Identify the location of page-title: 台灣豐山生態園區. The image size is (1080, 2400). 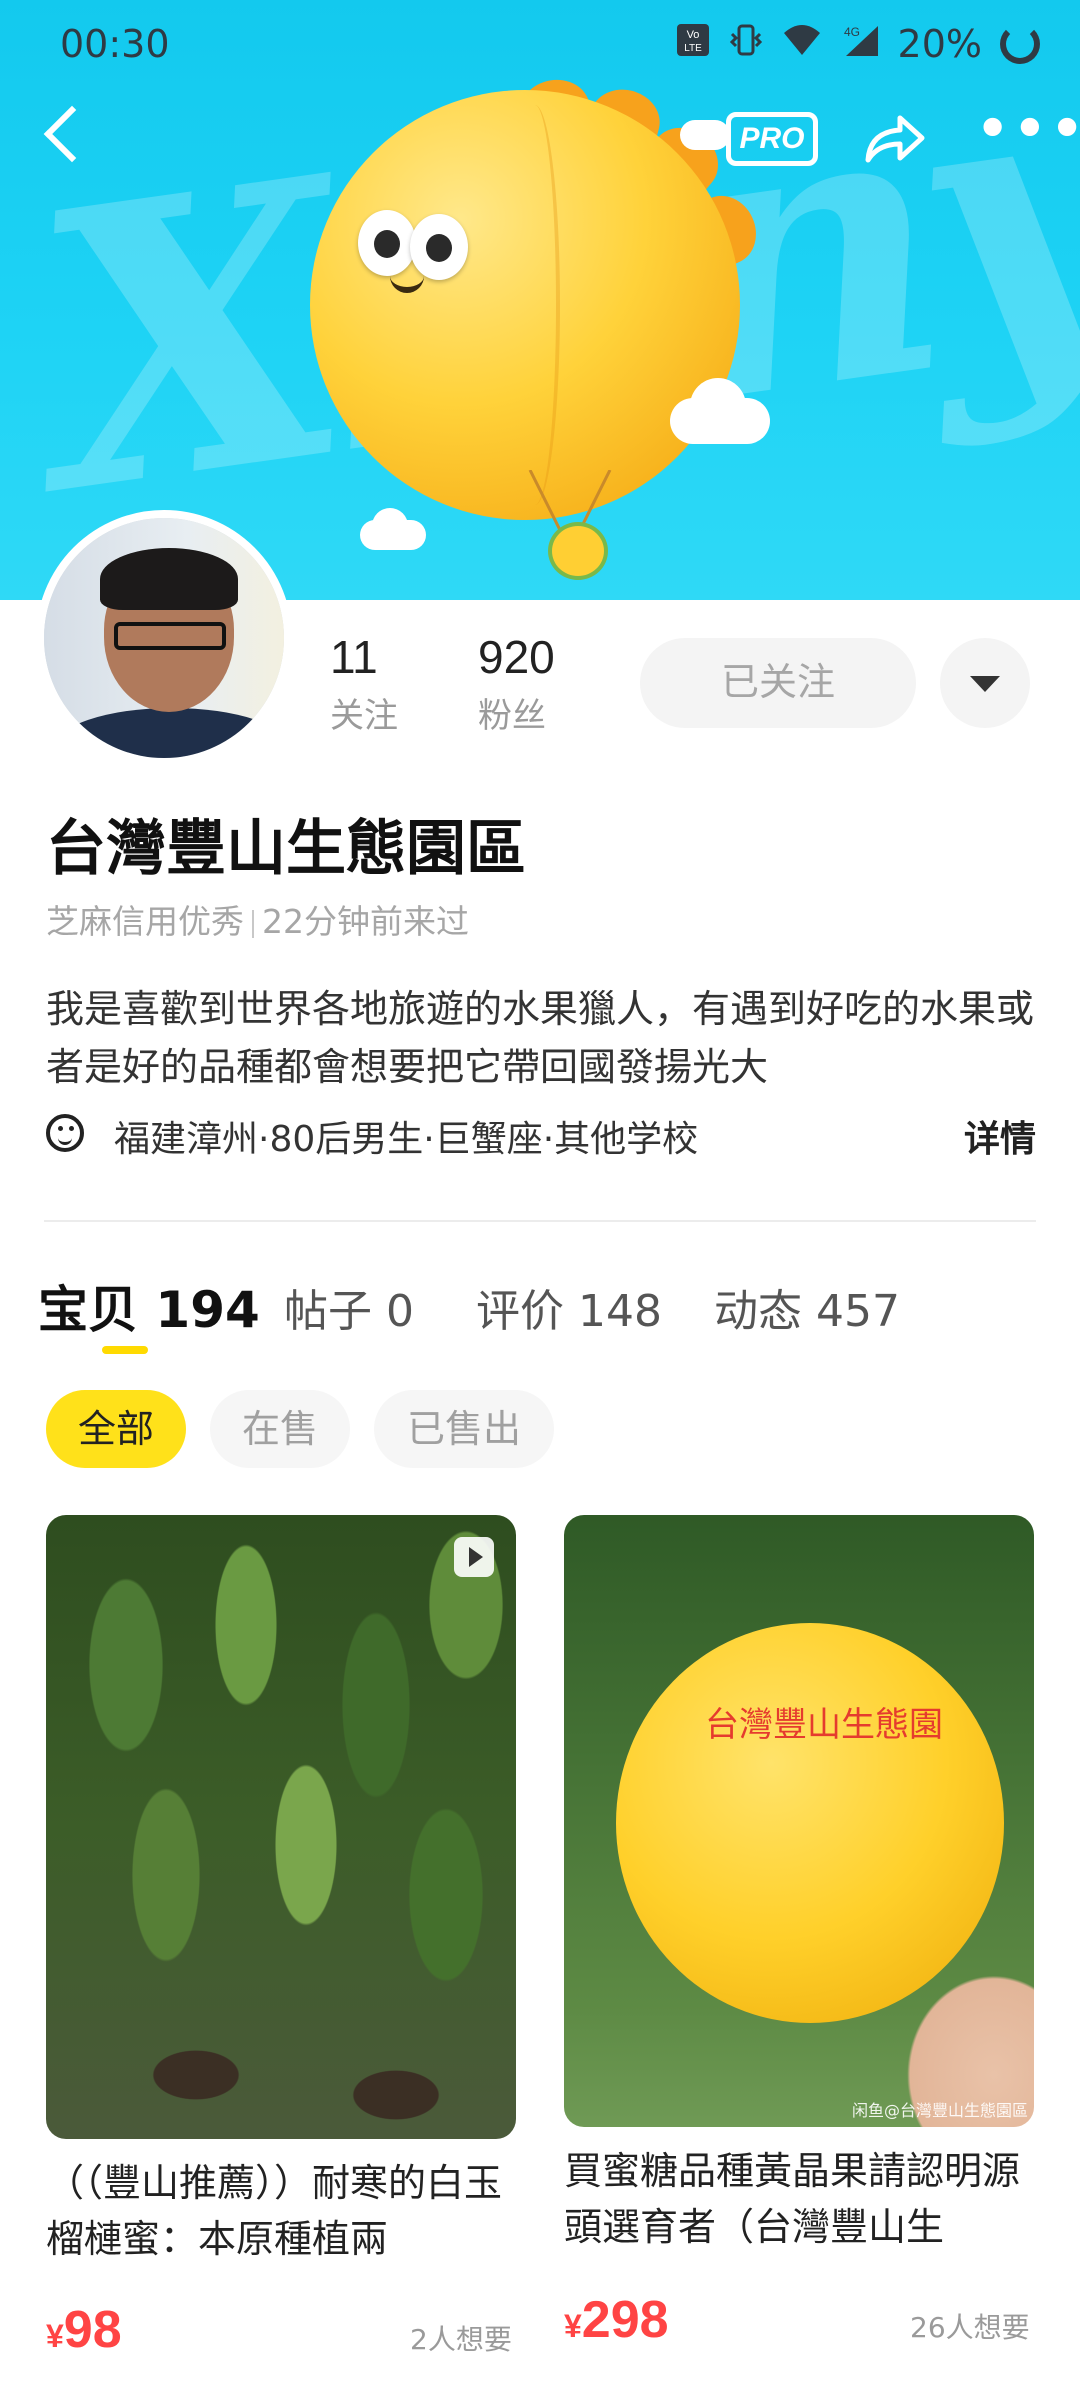
(286, 849).